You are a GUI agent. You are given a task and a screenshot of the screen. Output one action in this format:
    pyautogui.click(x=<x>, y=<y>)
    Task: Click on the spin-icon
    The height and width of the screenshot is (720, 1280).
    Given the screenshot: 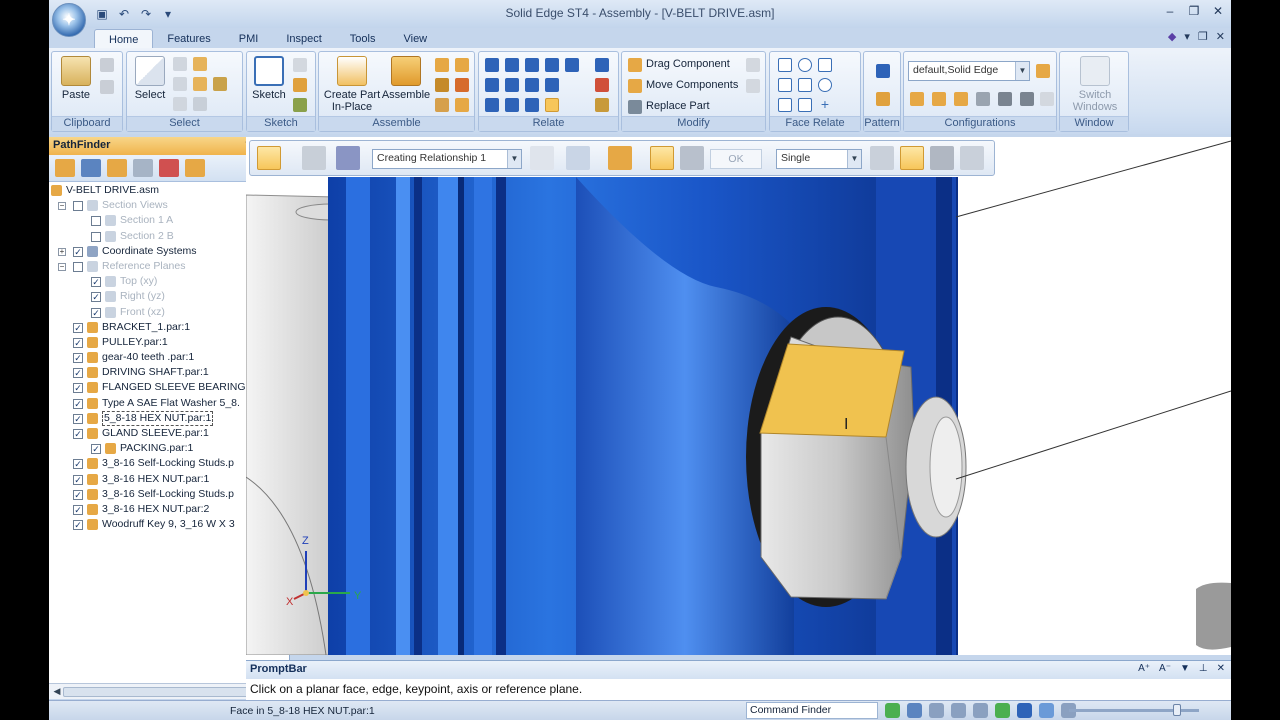 What is the action you would take?
    pyautogui.click(x=1002, y=710)
    